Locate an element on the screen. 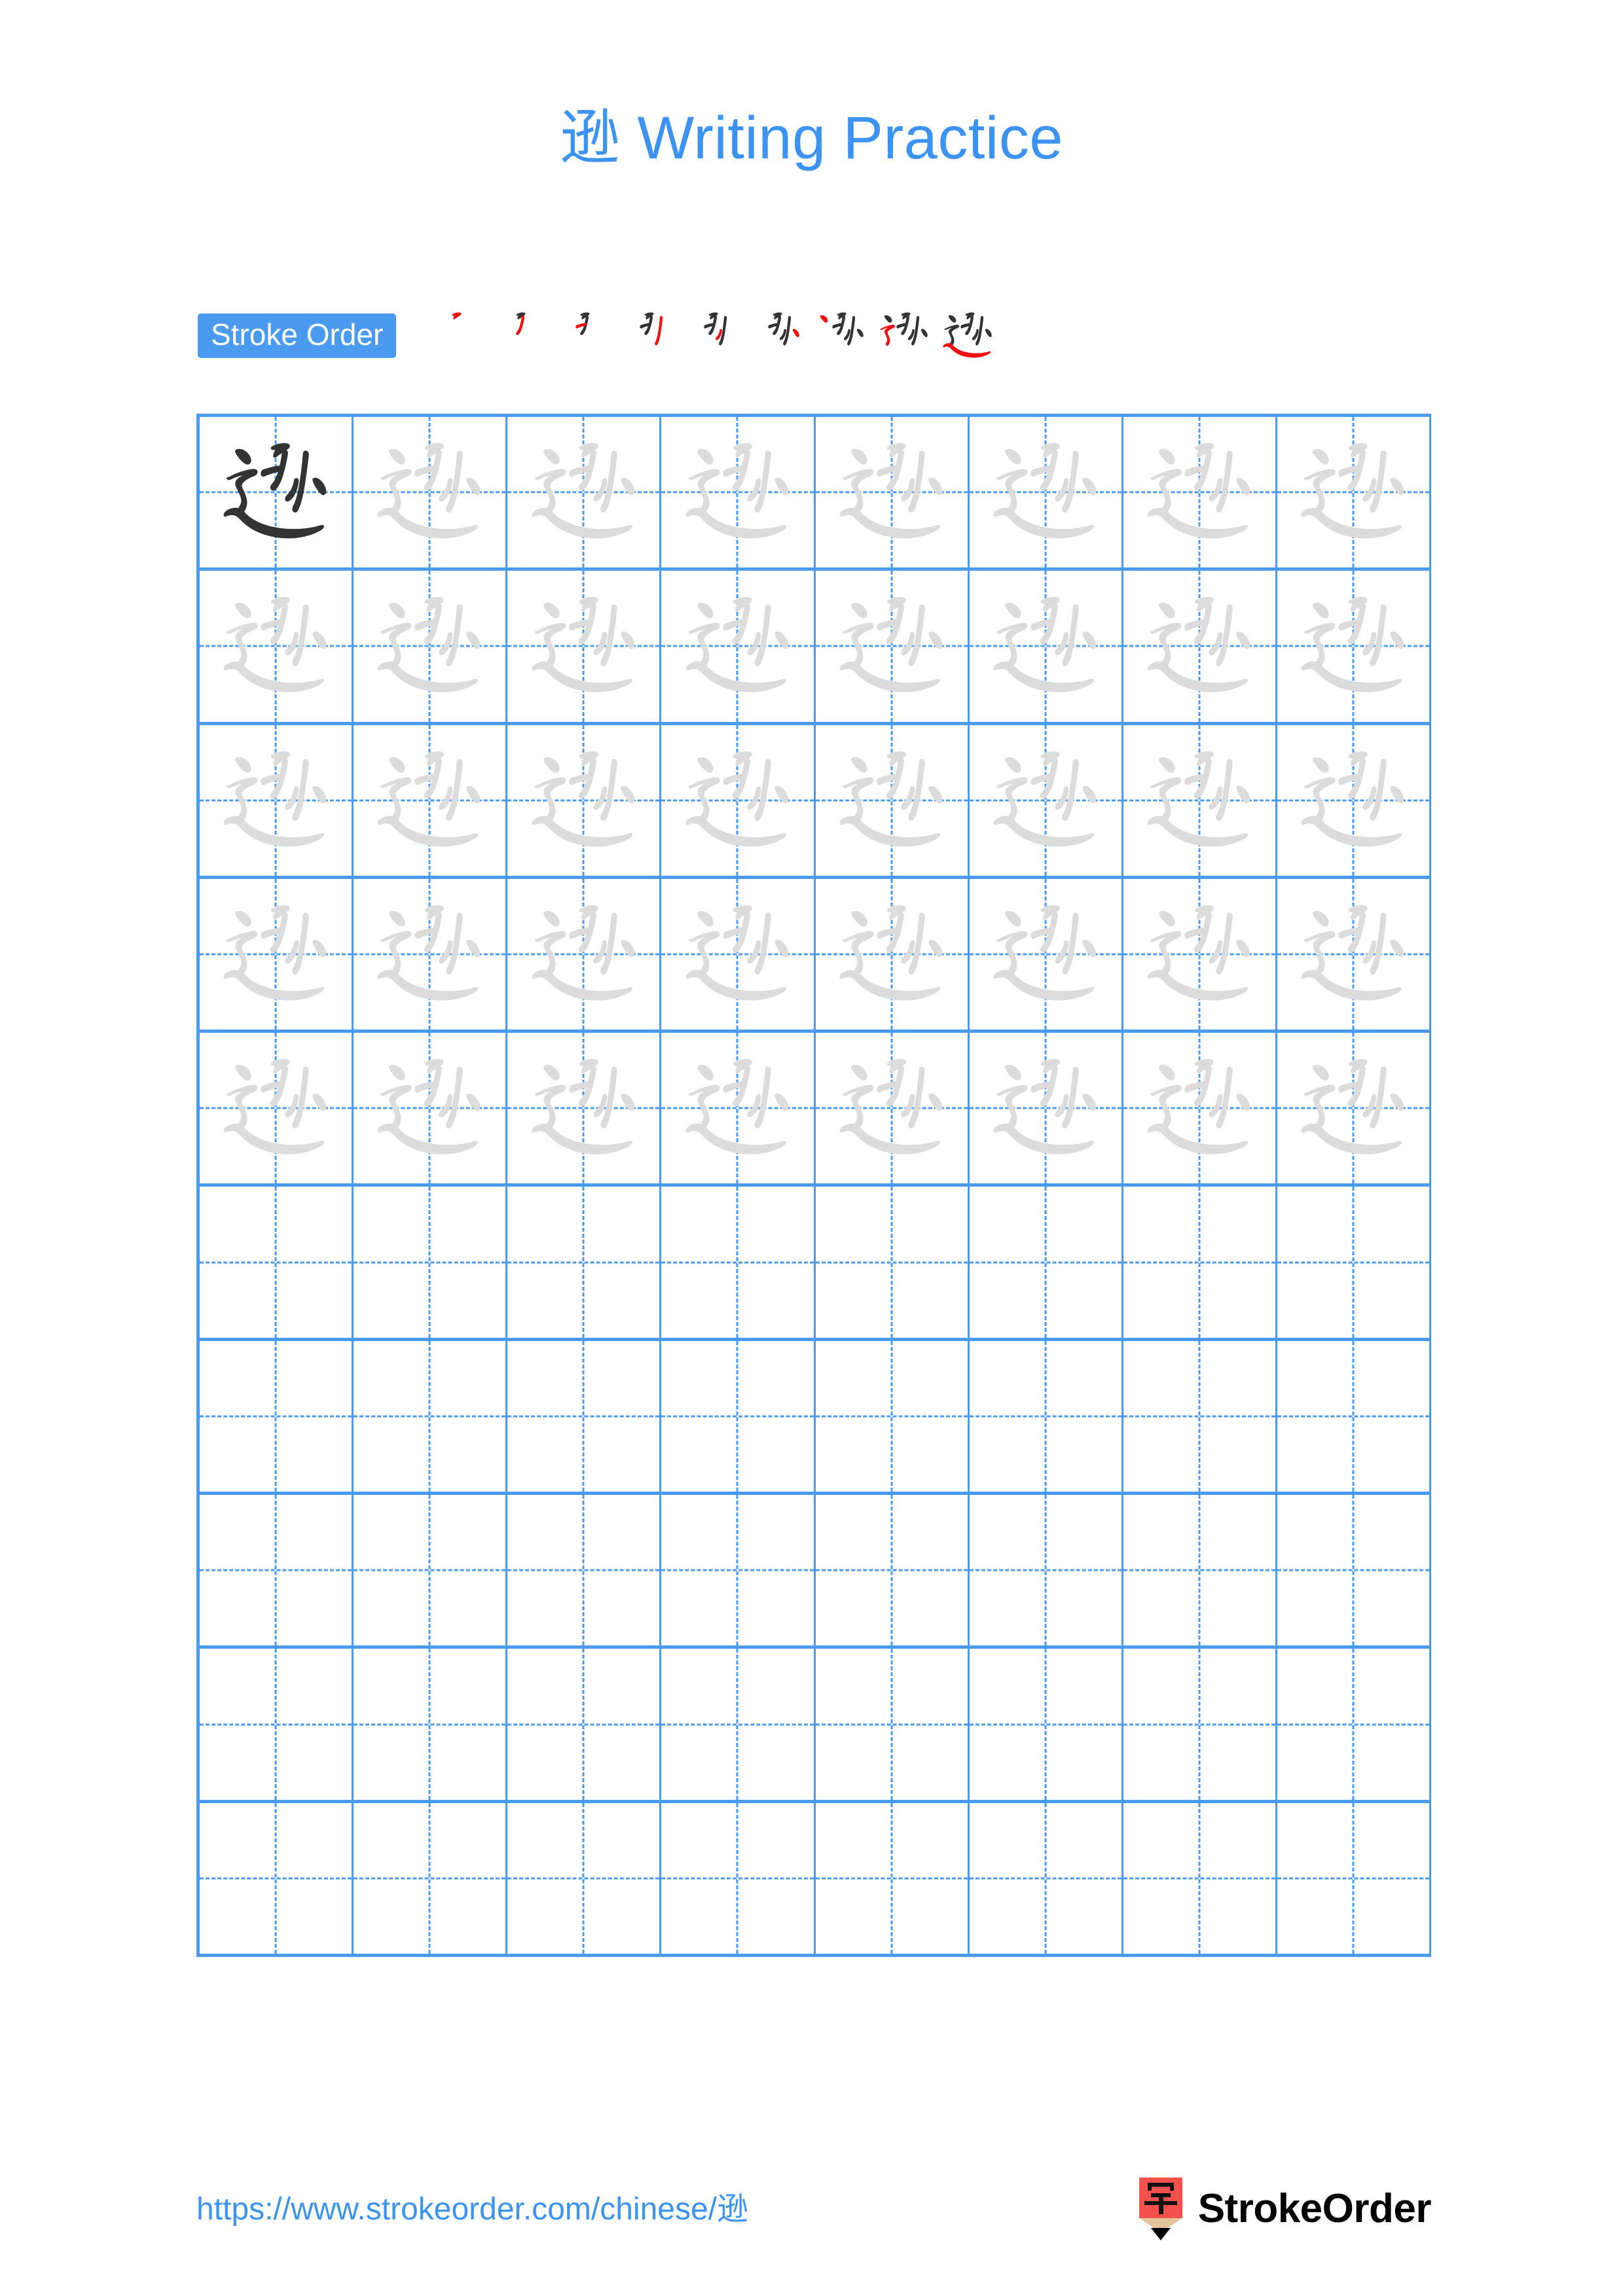 This screenshot has width=1623, height=2296. practice-cell-model is located at coordinates (277, 494).